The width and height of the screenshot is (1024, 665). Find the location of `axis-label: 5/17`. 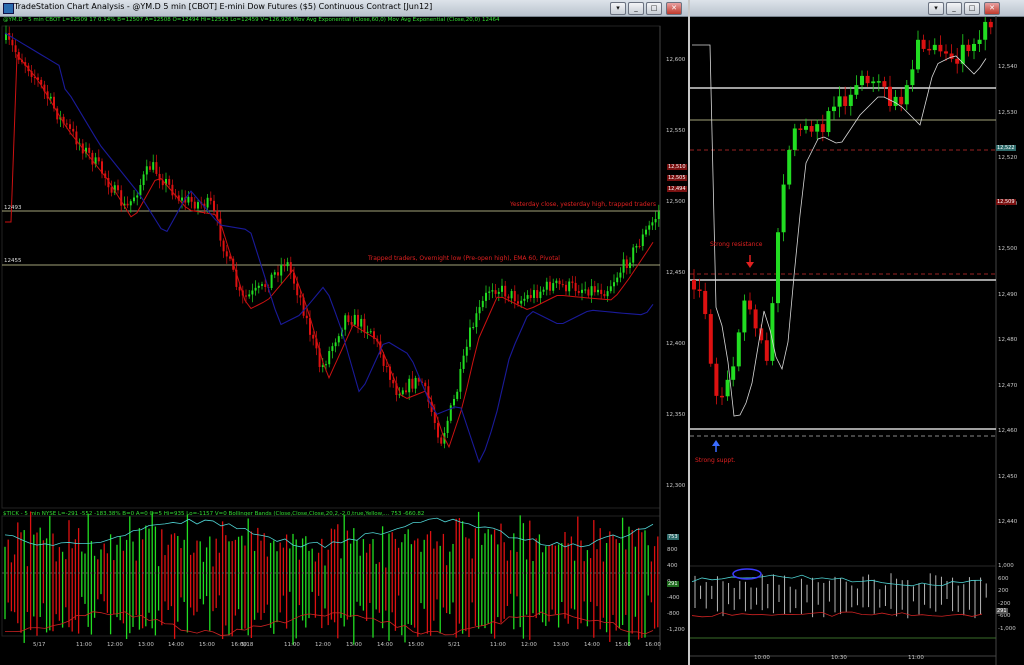

axis-label: 5/17 is located at coordinates (39, 645).